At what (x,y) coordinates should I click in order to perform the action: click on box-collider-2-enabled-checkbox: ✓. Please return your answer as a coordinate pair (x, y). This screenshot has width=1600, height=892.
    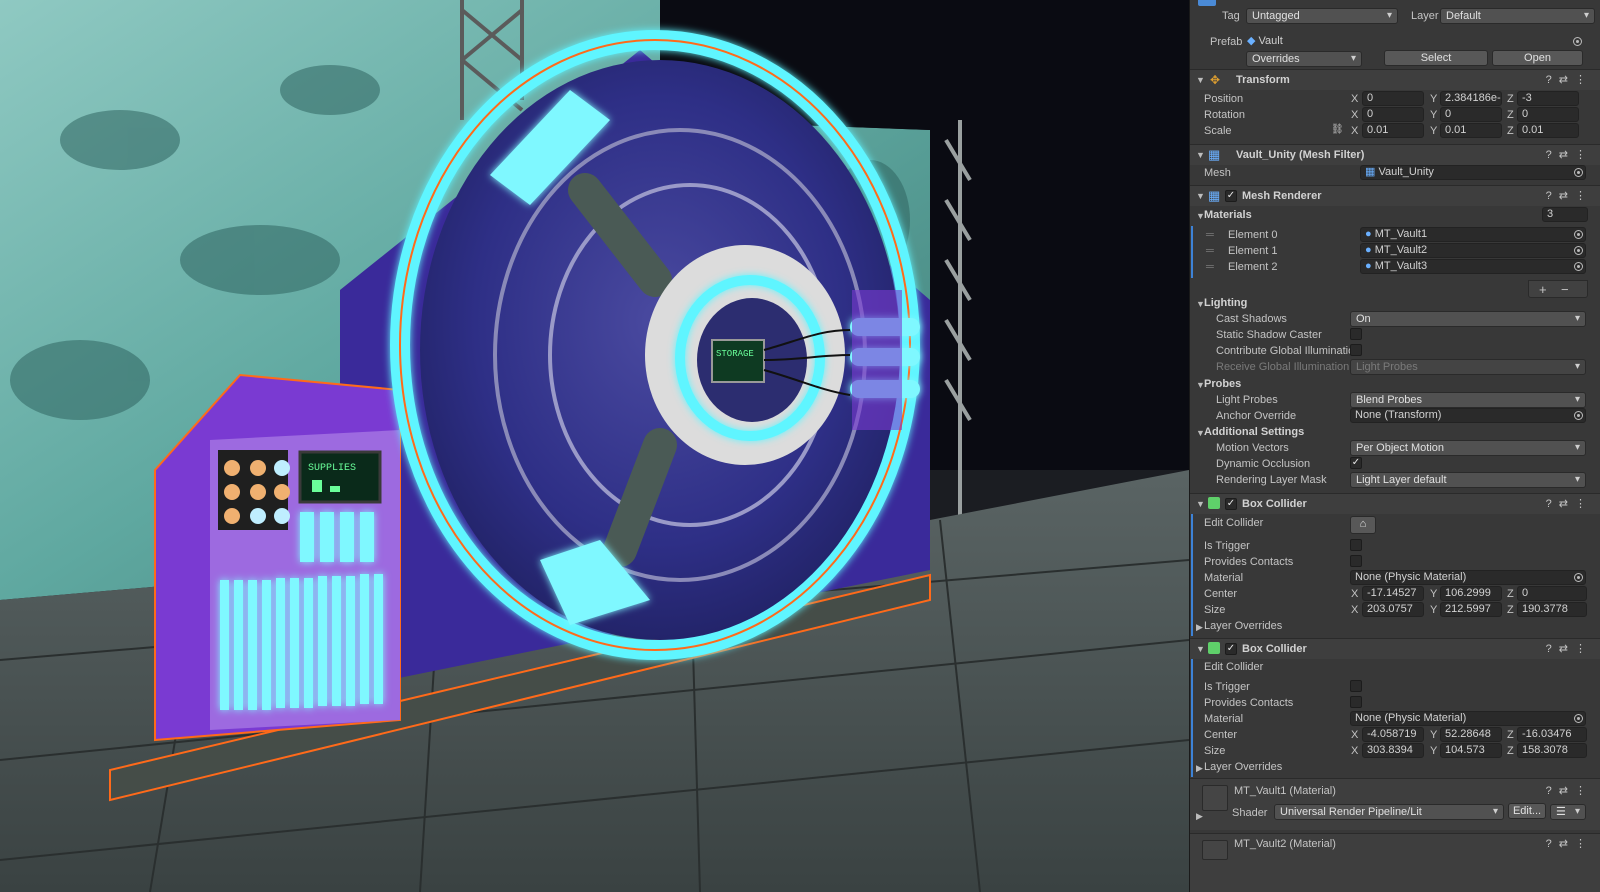
    Looking at the image, I should click on (1231, 649).